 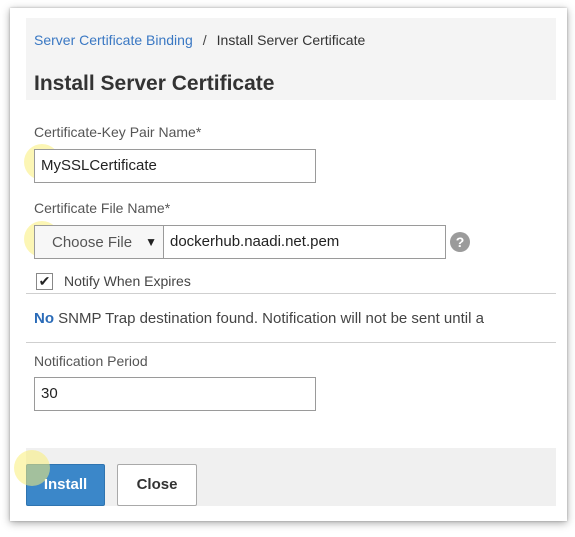 I want to click on page-title: Install Server Certificate, so click(x=154, y=83).